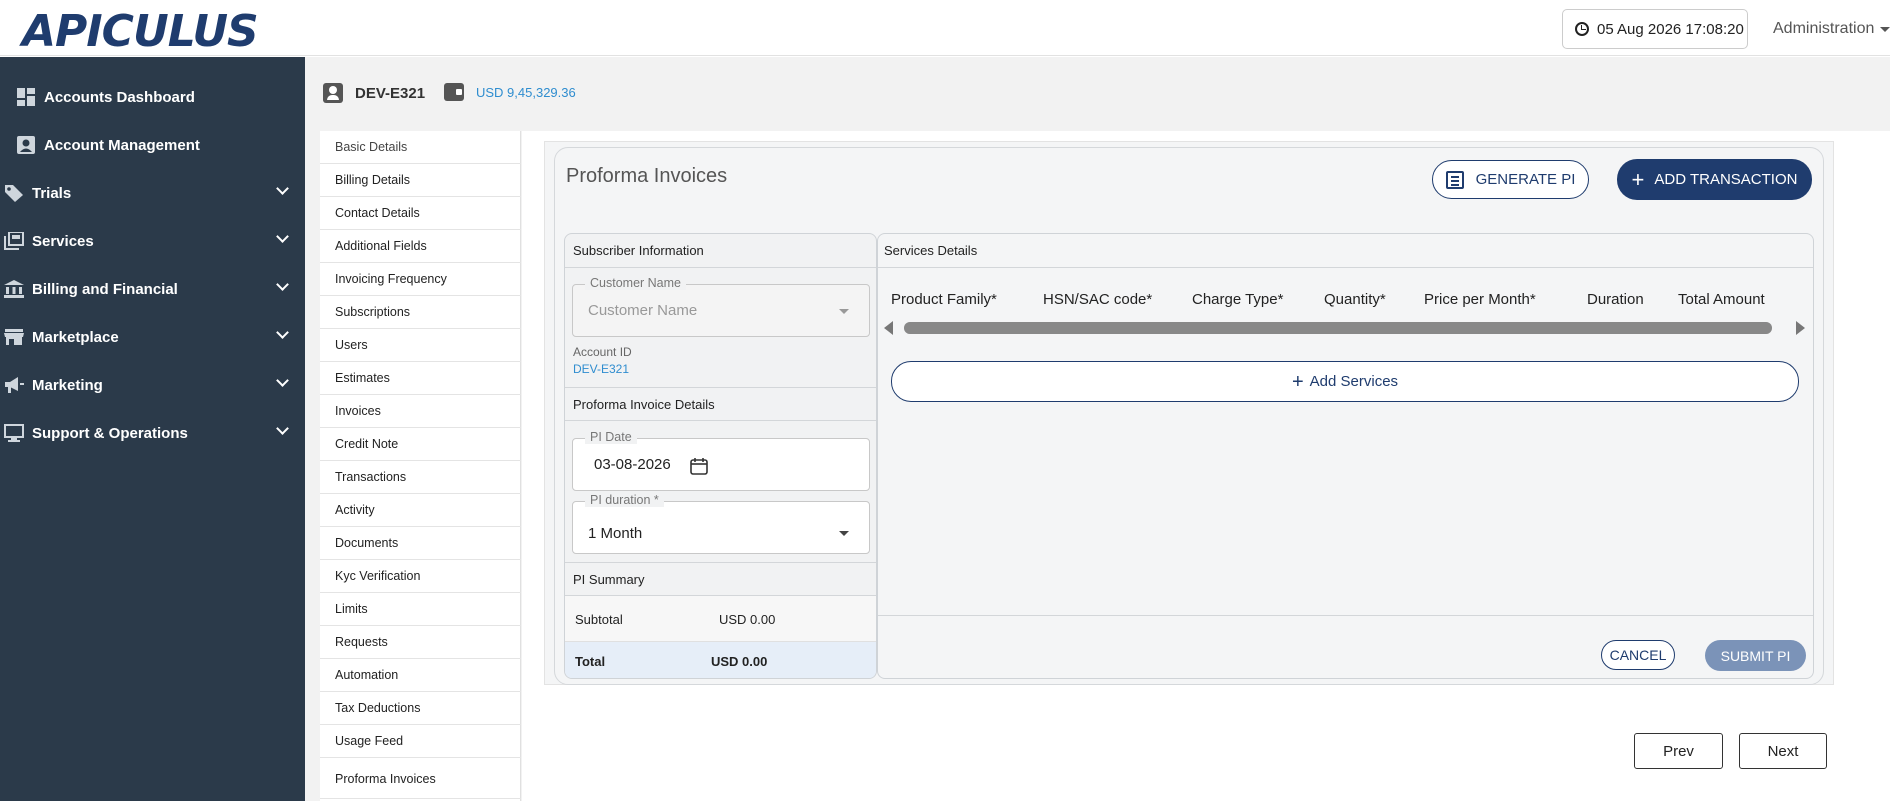 The image size is (1890, 801). What do you see at coordinates (420, 510) in the screenshot?
I see `nav-item-activity: Activity` at bounding box center [420, 510].